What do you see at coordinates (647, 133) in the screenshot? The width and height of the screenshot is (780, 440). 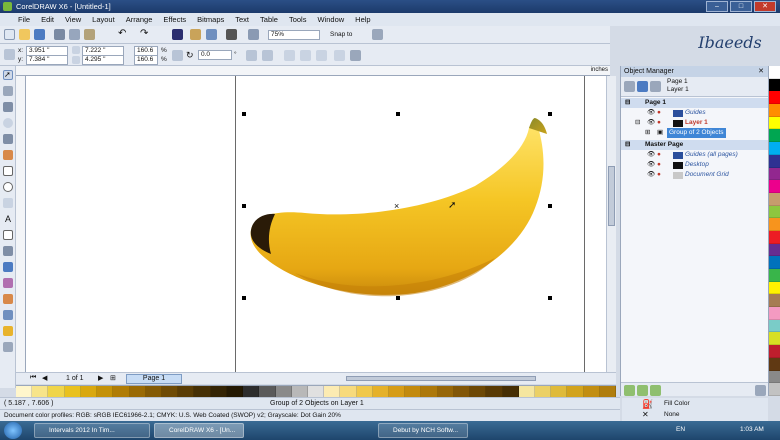 I see `expand-icon: ⊞` at bounding box center [647, 133].